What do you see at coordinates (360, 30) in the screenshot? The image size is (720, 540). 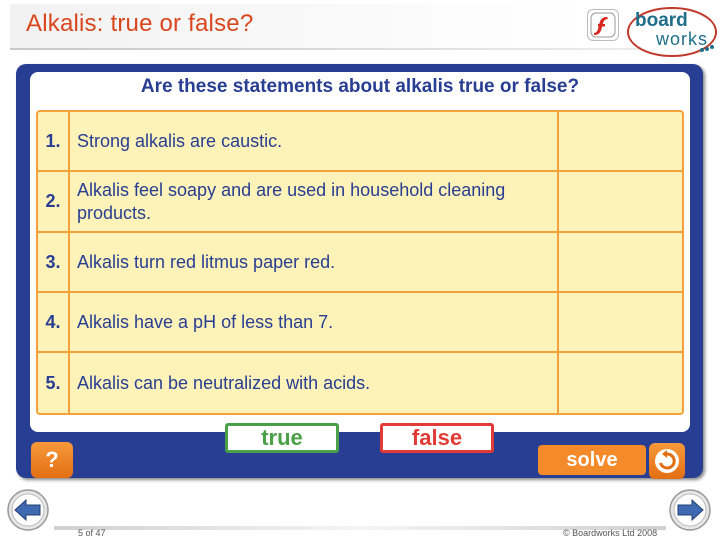 I see `title-bar: Alkalis: true or false? board works` at bounding box center [360, 30].